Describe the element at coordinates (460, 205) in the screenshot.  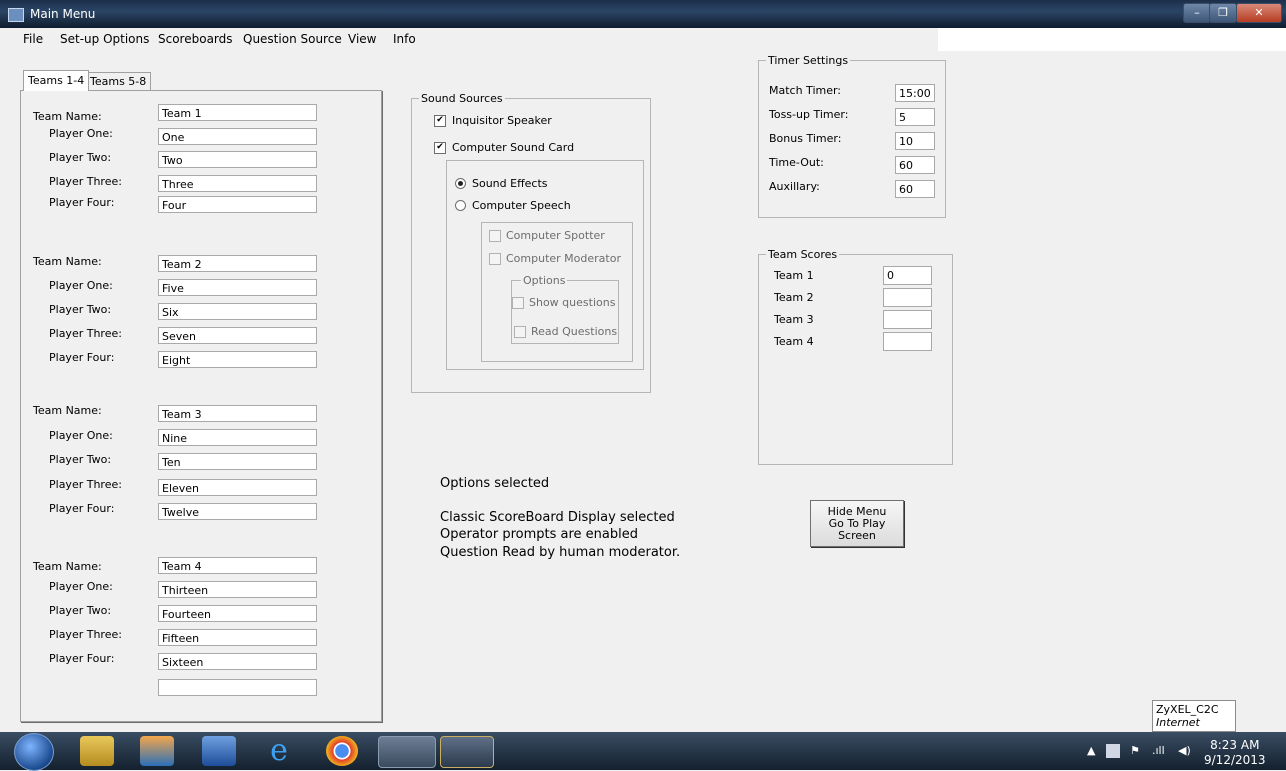
I see `computer-speech-radio` at that location.